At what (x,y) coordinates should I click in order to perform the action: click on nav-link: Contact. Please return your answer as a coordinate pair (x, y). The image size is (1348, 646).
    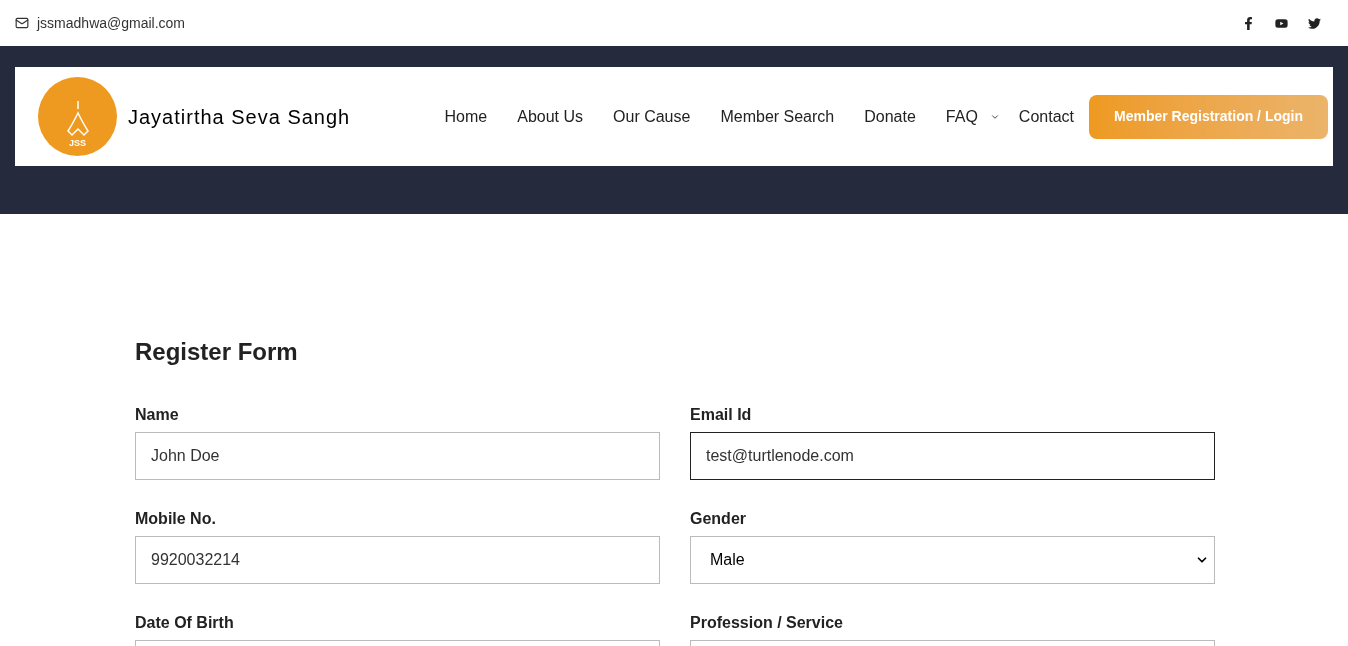
    Looking at the image, I should click on (1046, 116).